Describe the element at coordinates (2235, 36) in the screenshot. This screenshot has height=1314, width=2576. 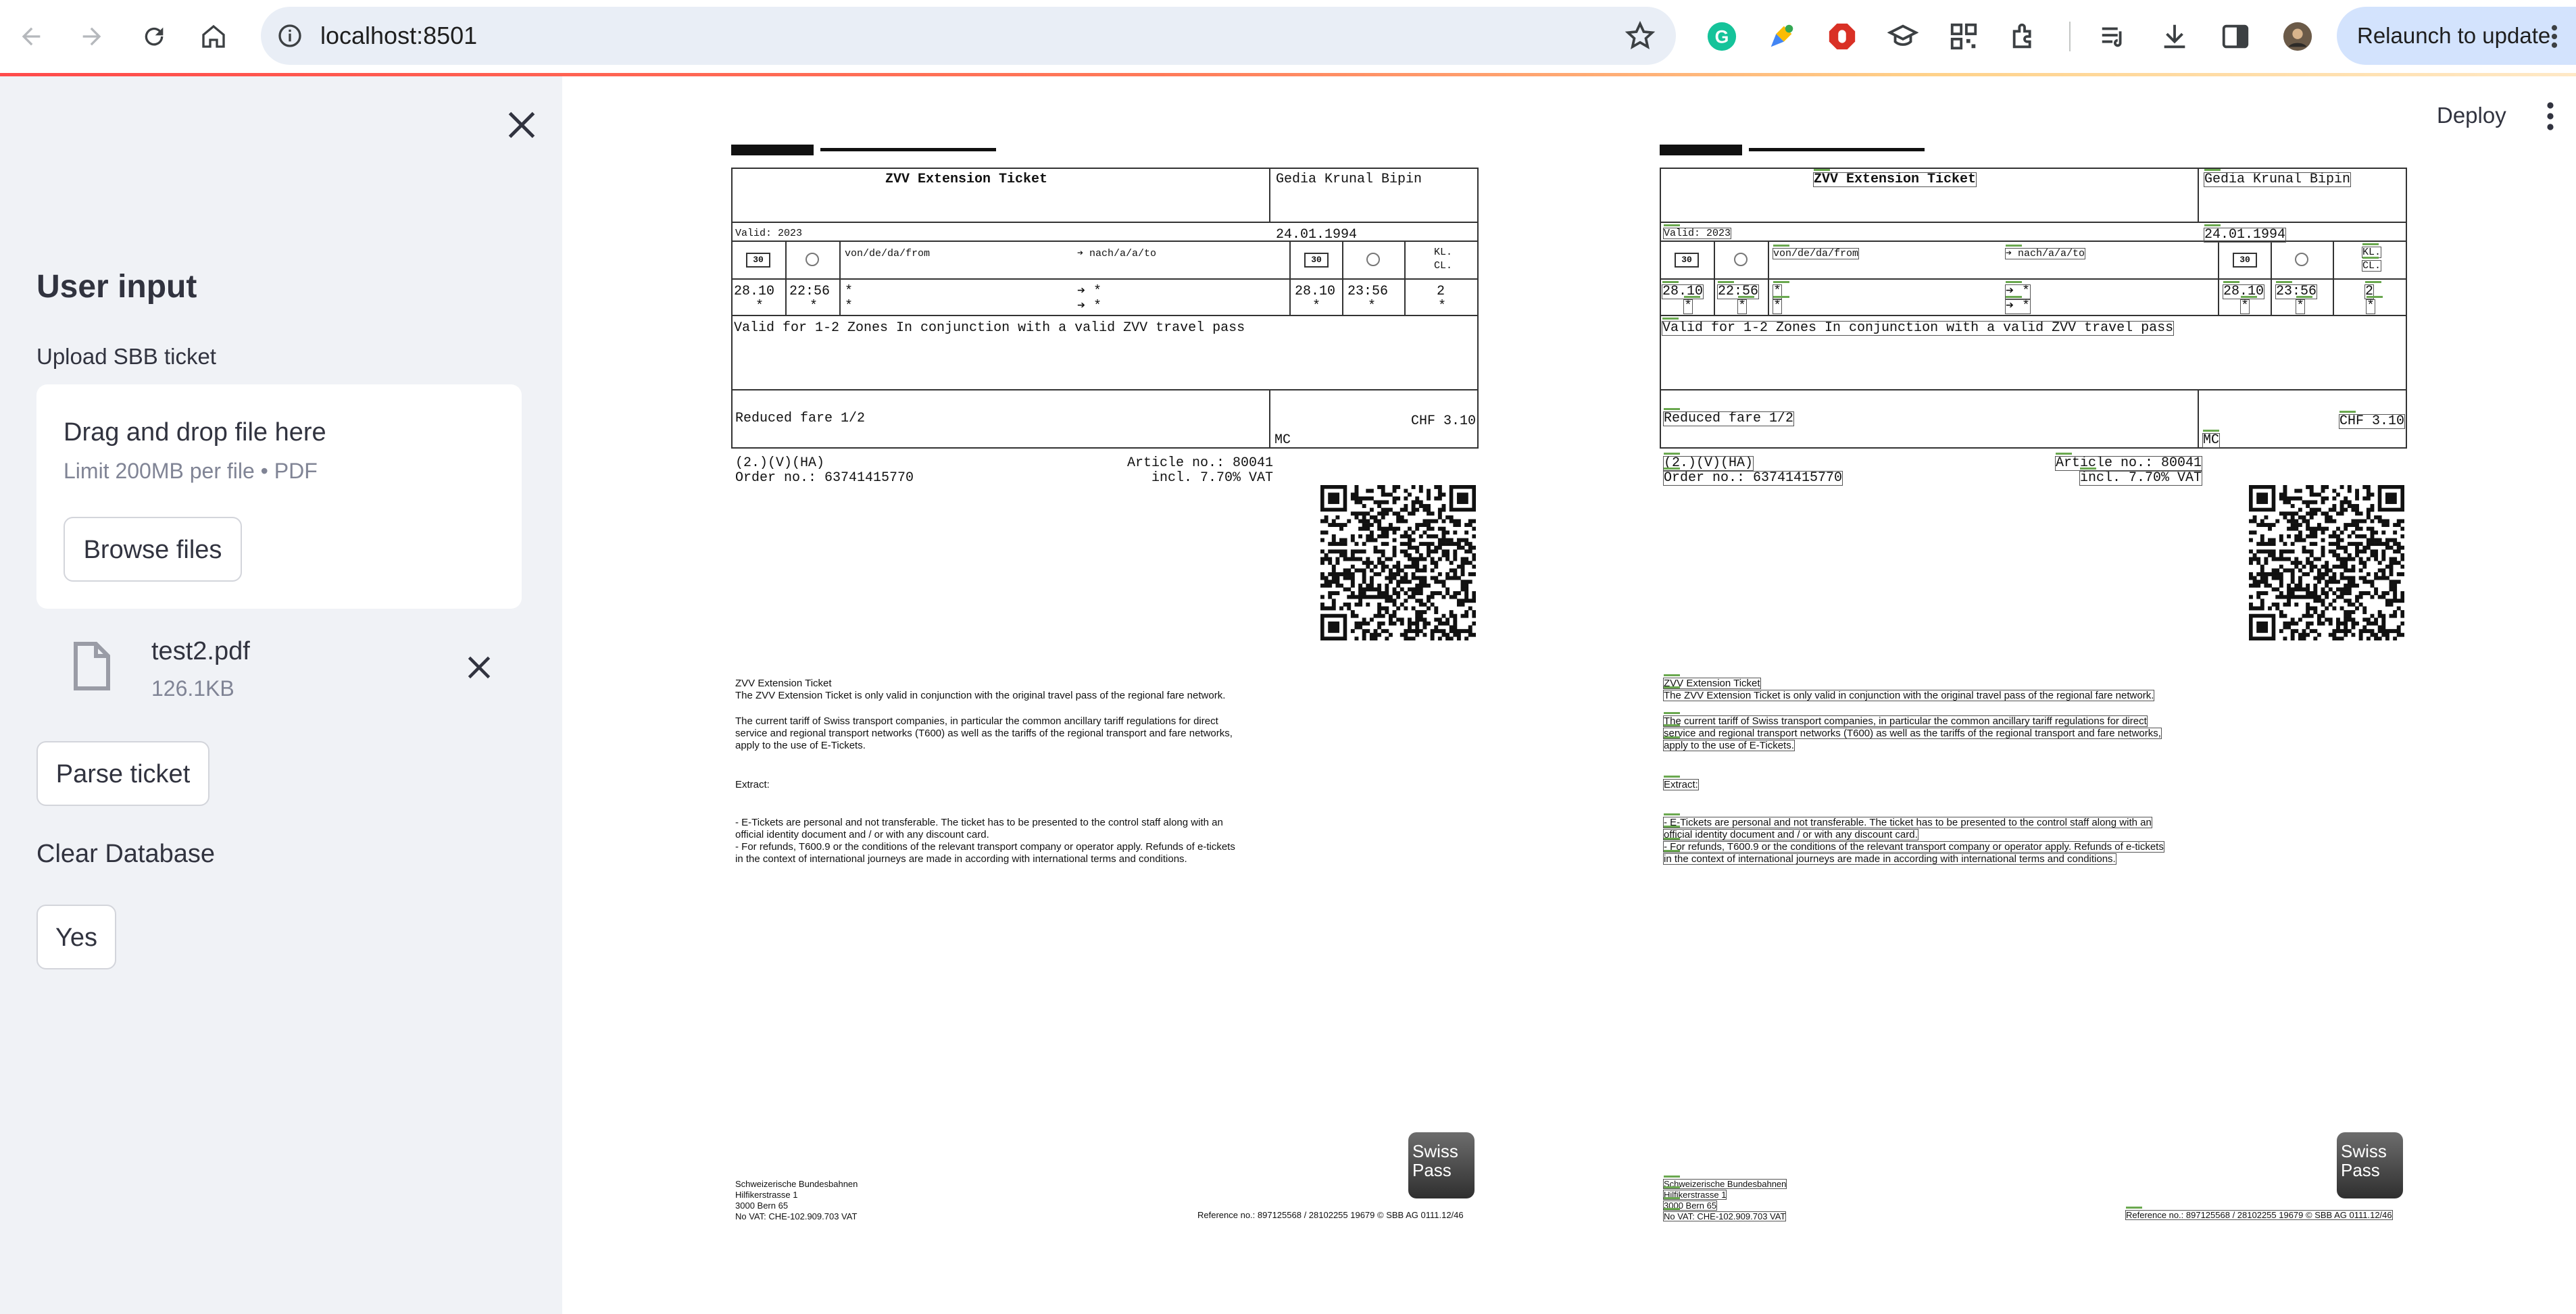
I see `side-panel-icon` at that location.